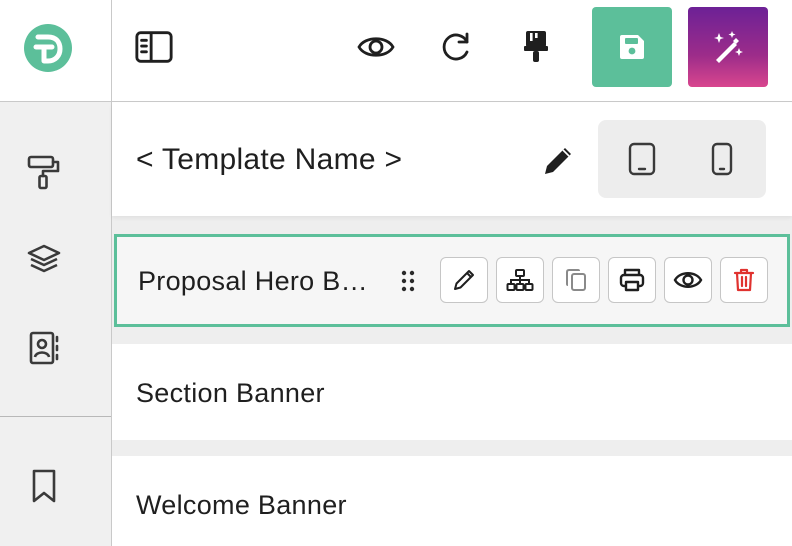 The height and width of the screenshot is (546, 792). I want to click on sitemap-icon, so click(520, 280).